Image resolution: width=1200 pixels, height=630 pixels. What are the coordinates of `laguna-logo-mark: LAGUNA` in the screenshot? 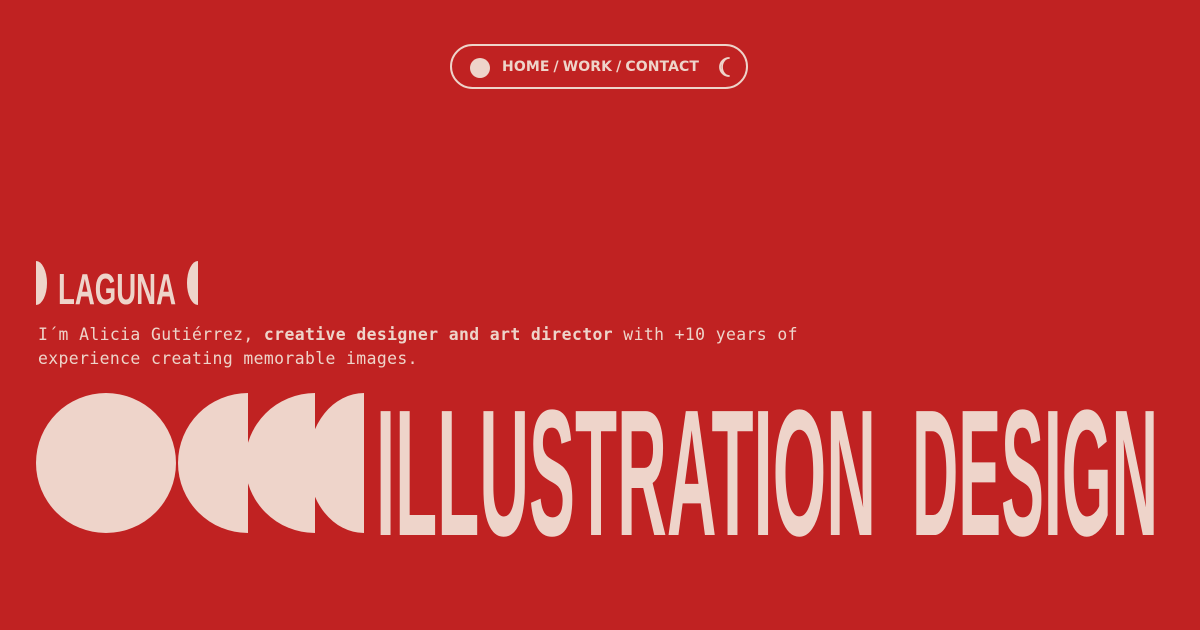 It's located at (117, 287).